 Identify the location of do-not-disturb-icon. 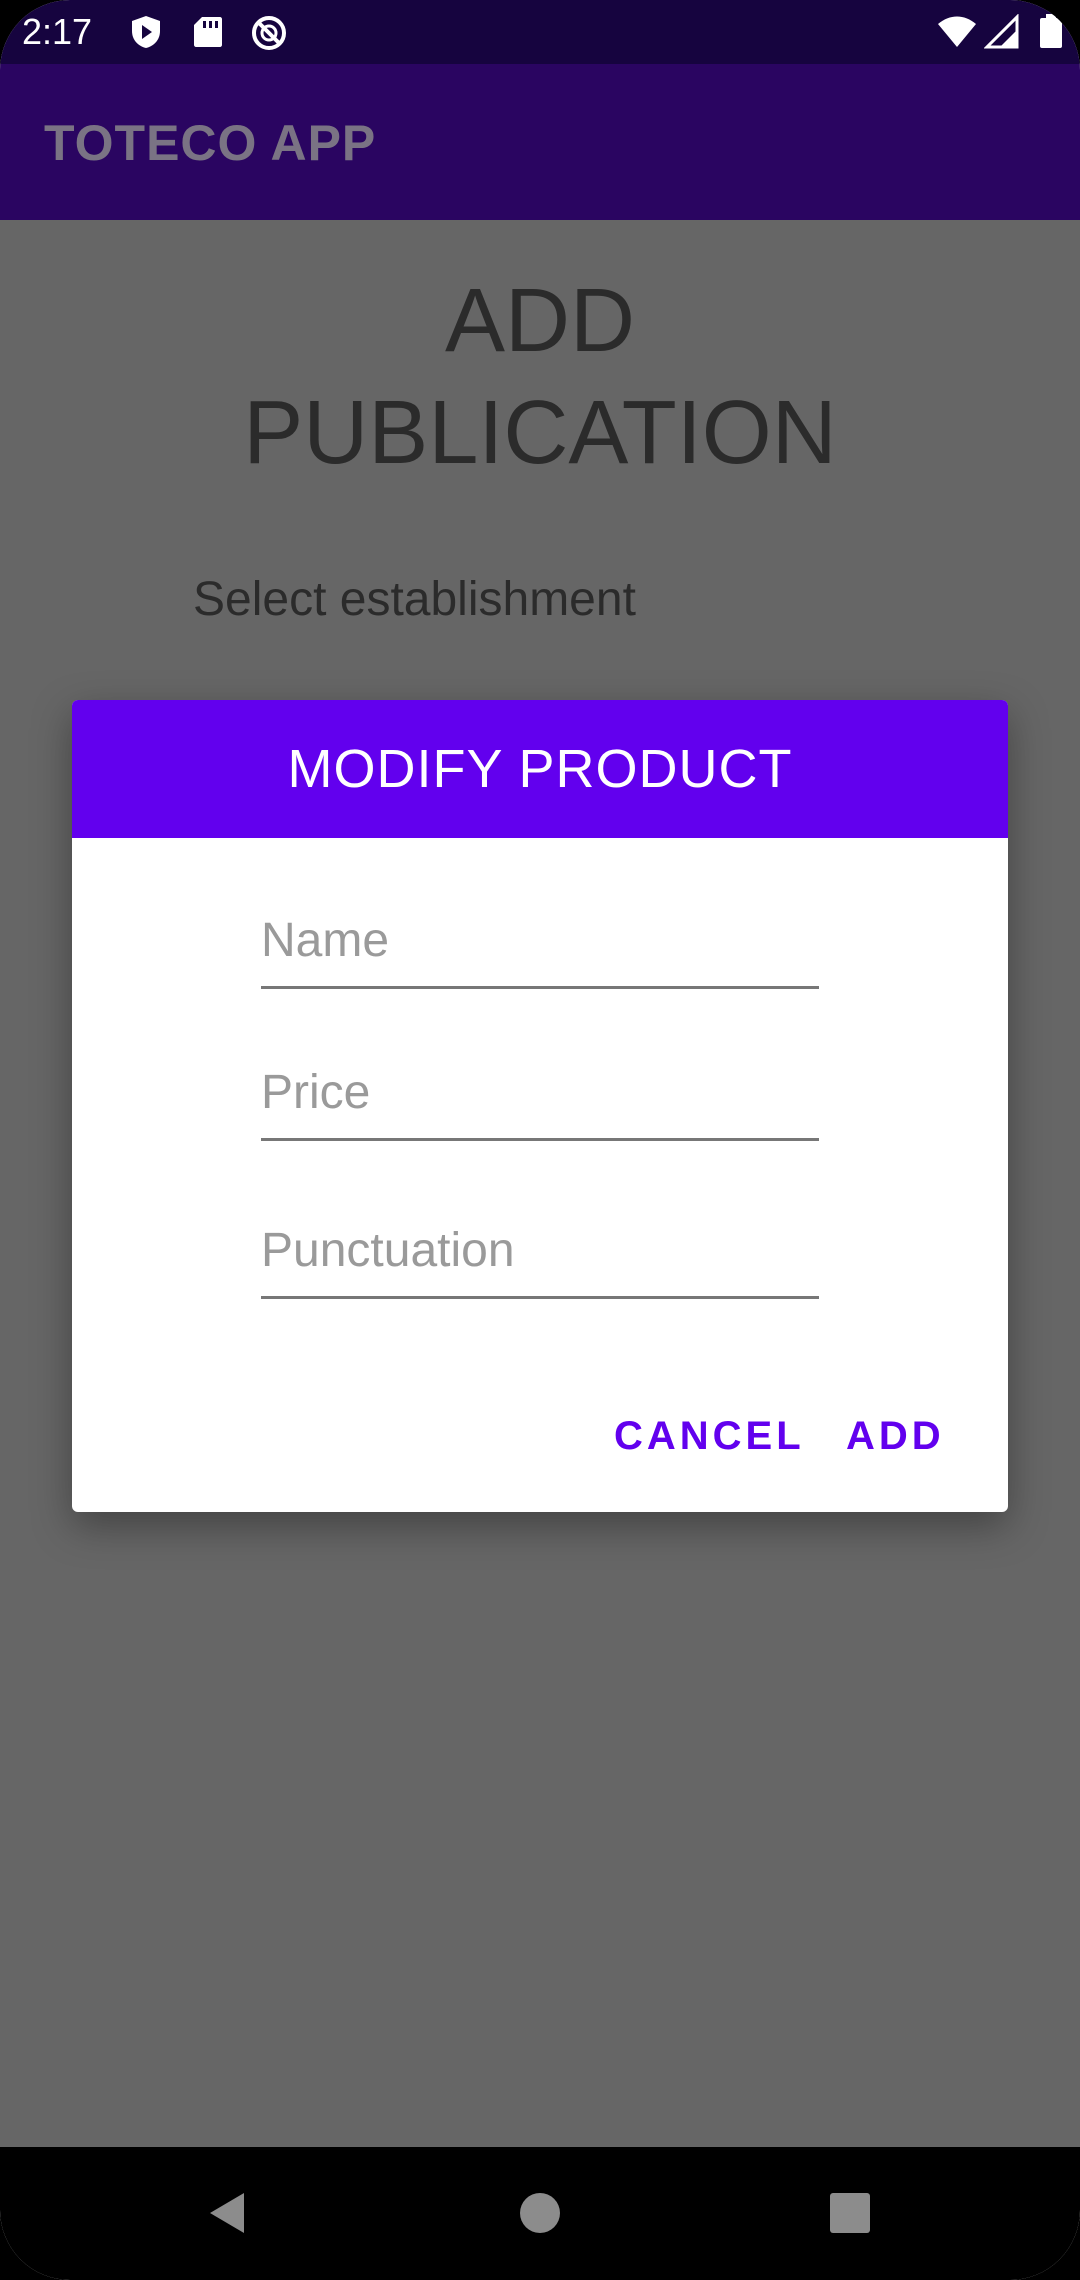
(268, 32).